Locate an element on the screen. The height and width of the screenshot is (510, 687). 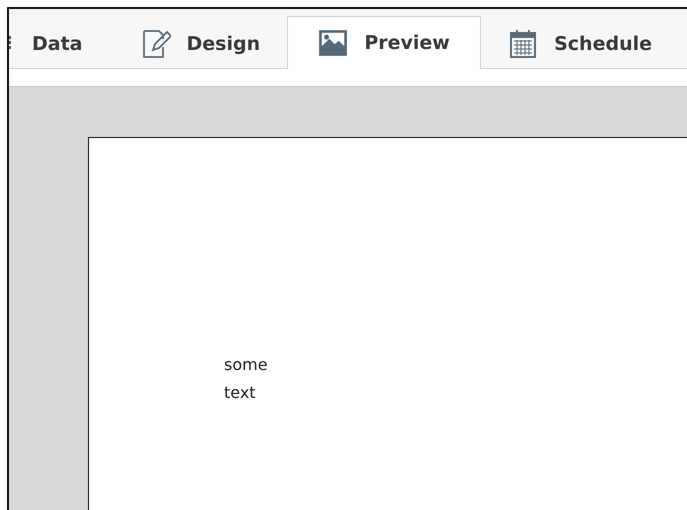
edit-icon is located at coordinates (155, 43).